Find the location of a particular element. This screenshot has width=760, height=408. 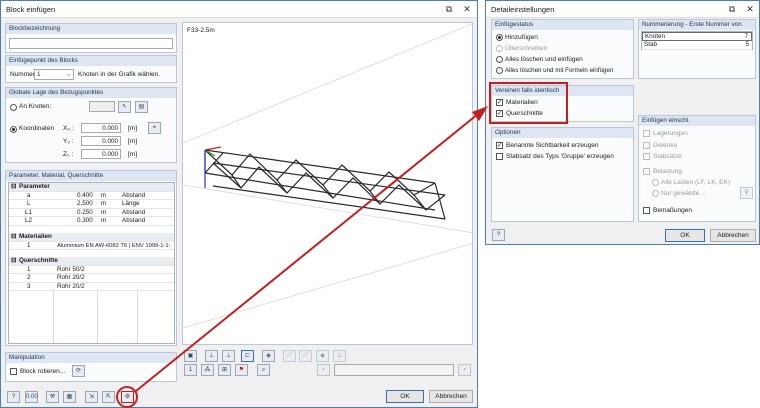

dimension-icon: ⊥ is located at coordinates (339, 356).